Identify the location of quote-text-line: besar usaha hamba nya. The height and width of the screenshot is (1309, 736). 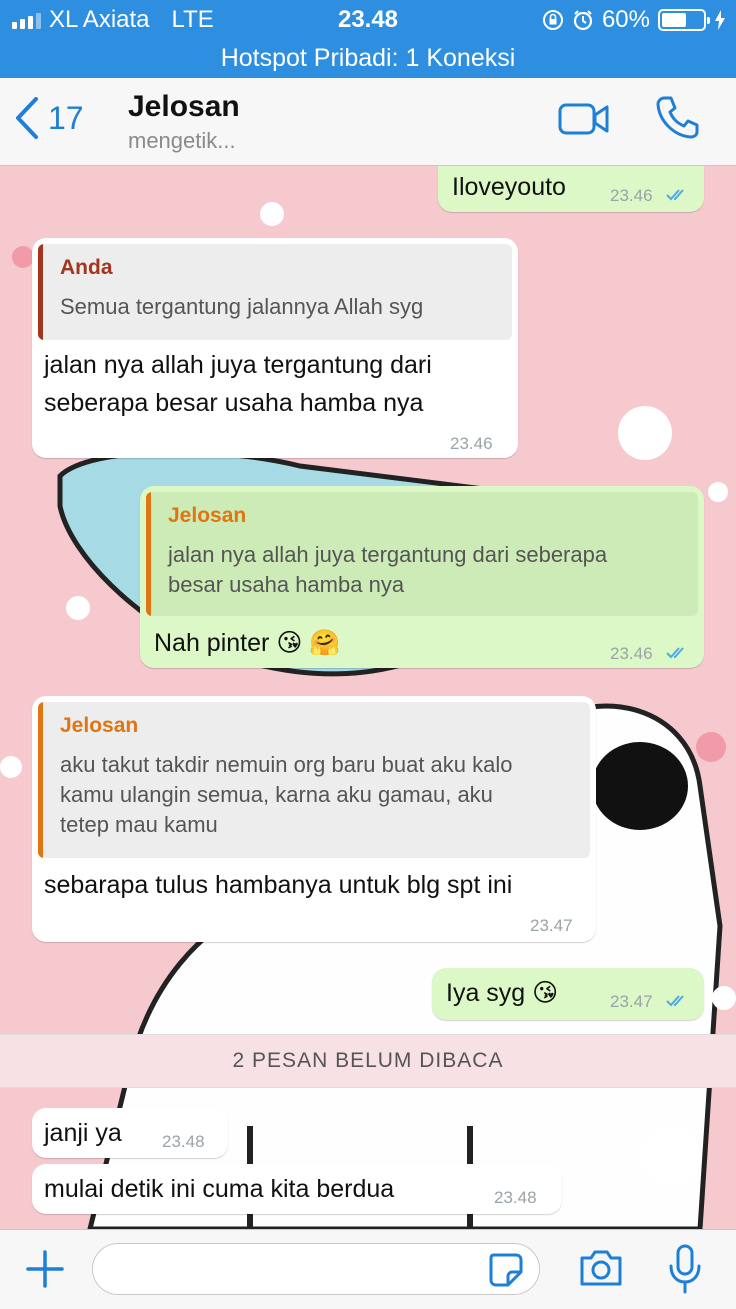
(286, 584).